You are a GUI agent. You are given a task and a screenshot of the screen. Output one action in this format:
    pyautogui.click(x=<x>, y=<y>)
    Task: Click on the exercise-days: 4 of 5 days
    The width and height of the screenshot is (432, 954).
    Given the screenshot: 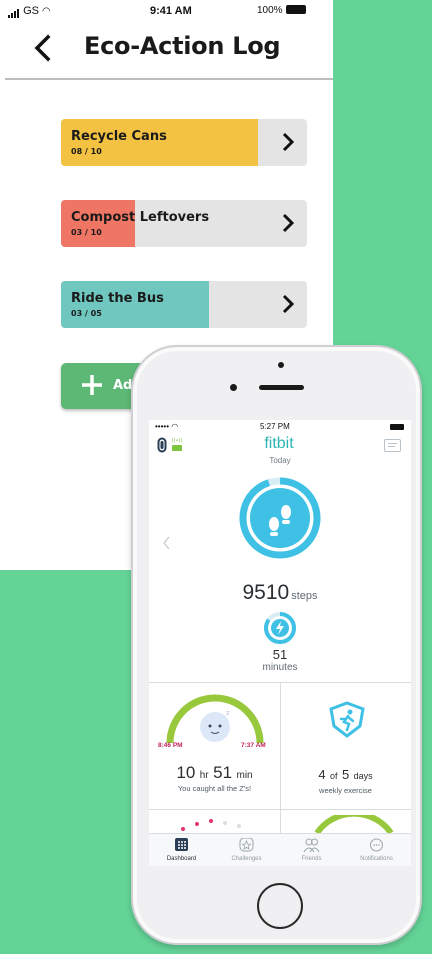 What is the action you would take?
    pyautogui.click(x=345, y=775)
    